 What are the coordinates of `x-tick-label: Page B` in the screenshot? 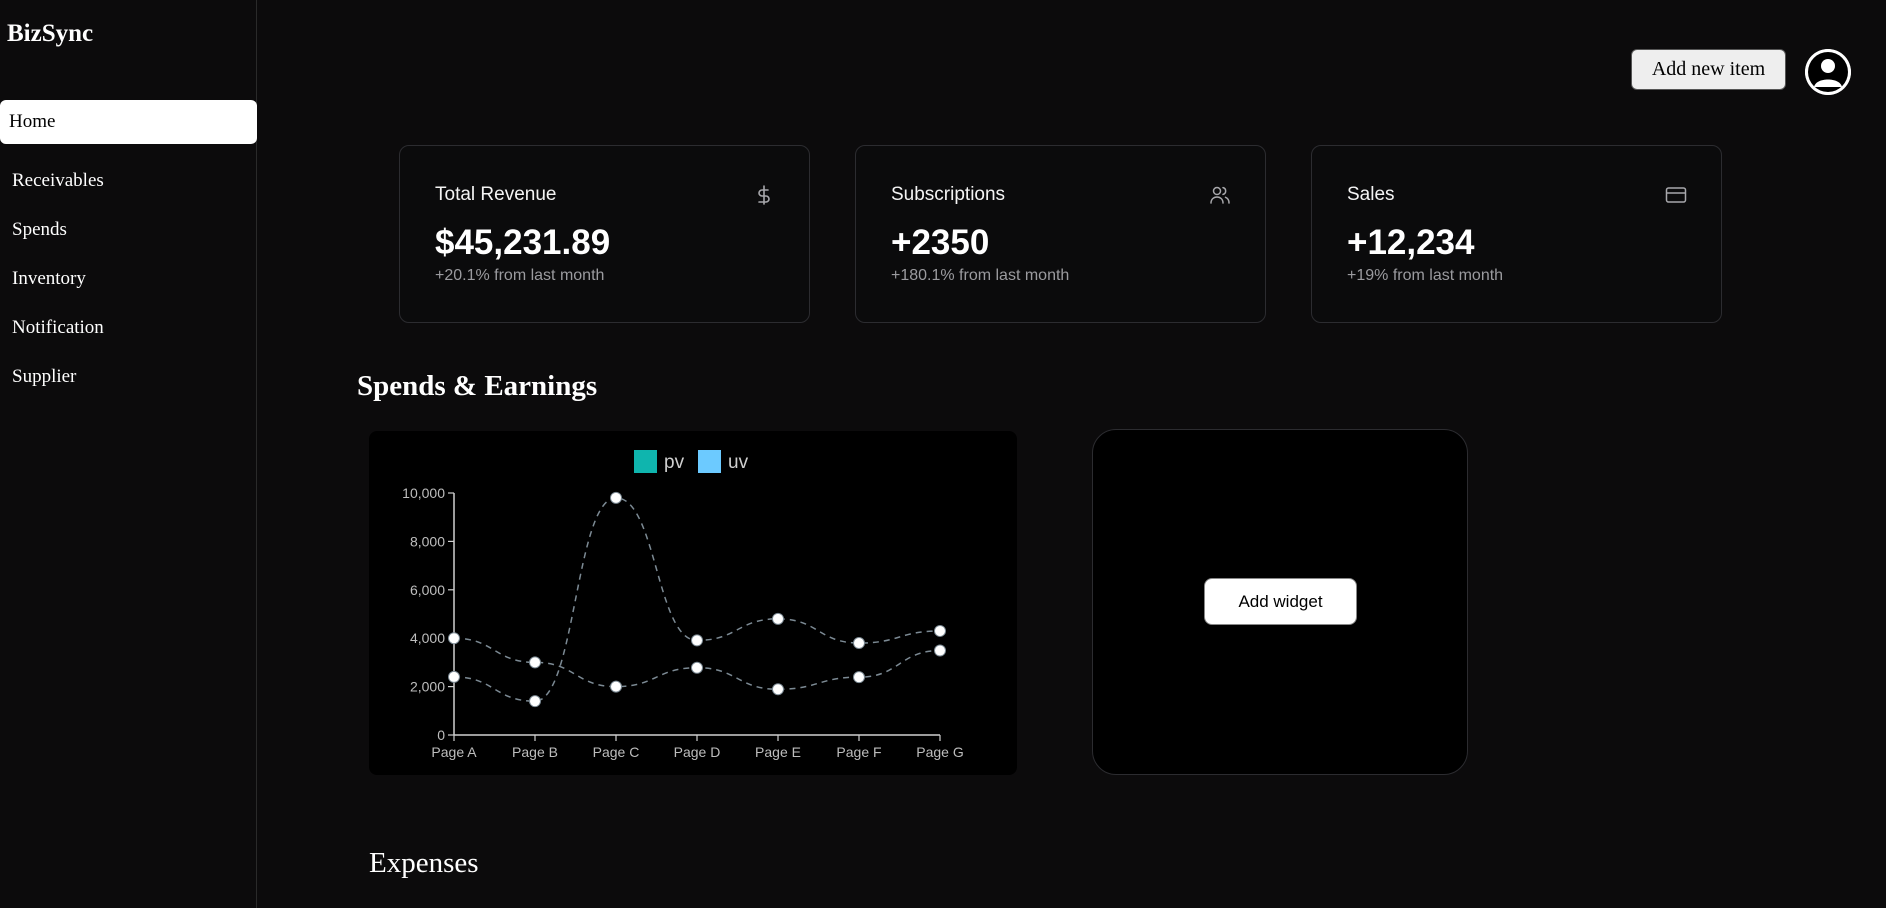 It's located at (535, 752).